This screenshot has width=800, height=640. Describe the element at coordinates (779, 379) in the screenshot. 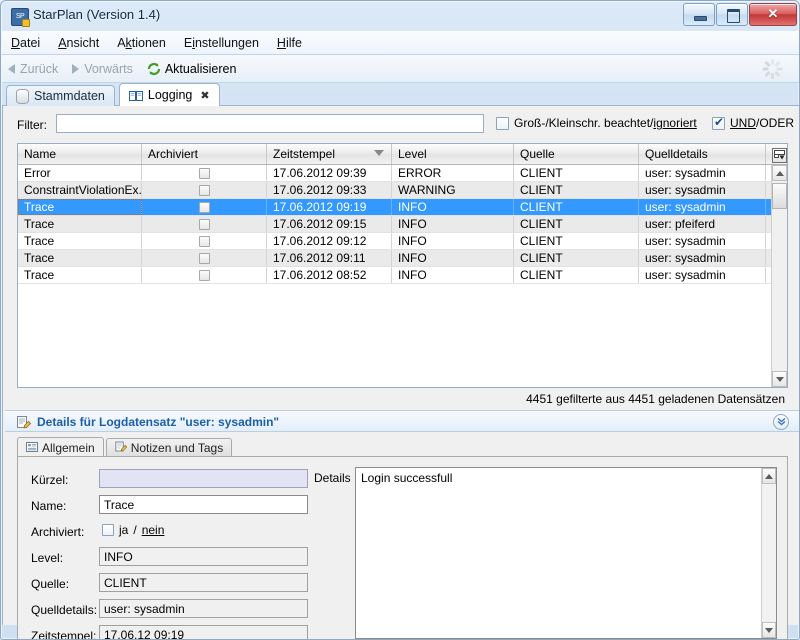

I see `scroll-down-button` at that location.